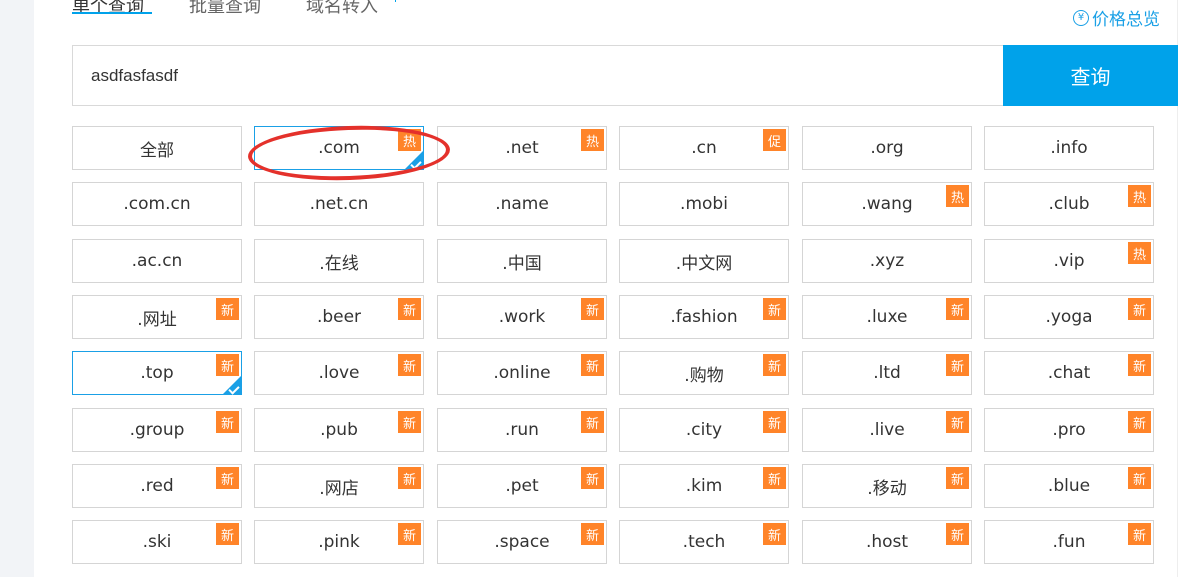 The height and width of the screenshot is (586, 1198). I want to click on domain-option: .group 新, so click(157, 430).